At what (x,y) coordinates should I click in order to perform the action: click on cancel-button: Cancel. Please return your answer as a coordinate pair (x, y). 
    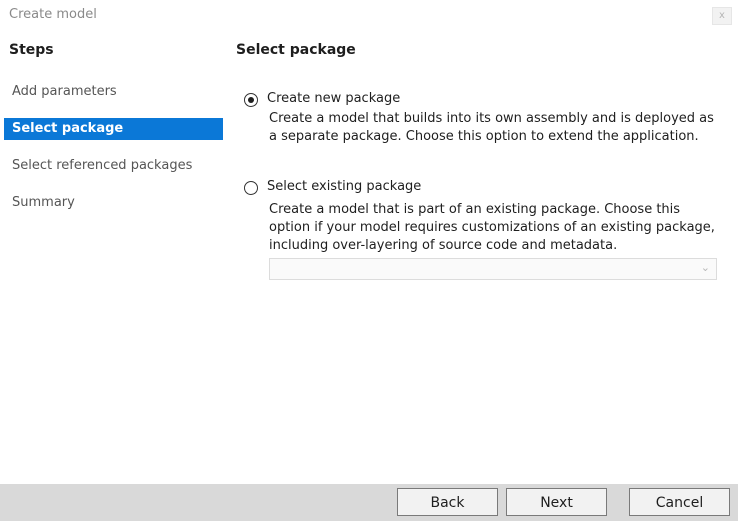
    Looking at the image, I should click on (679, 502).